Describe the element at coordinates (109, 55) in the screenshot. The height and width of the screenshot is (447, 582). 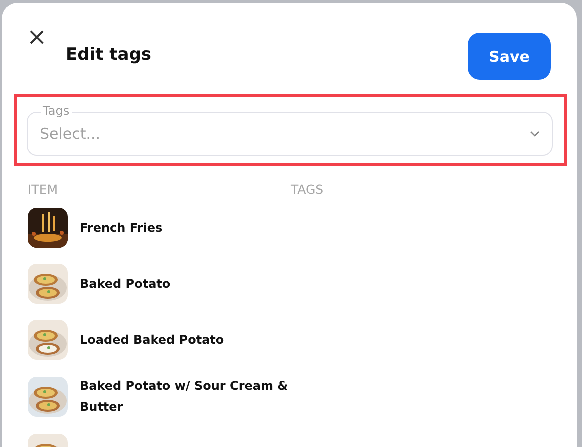
I see `dialog-title: Edit tags` at that location.